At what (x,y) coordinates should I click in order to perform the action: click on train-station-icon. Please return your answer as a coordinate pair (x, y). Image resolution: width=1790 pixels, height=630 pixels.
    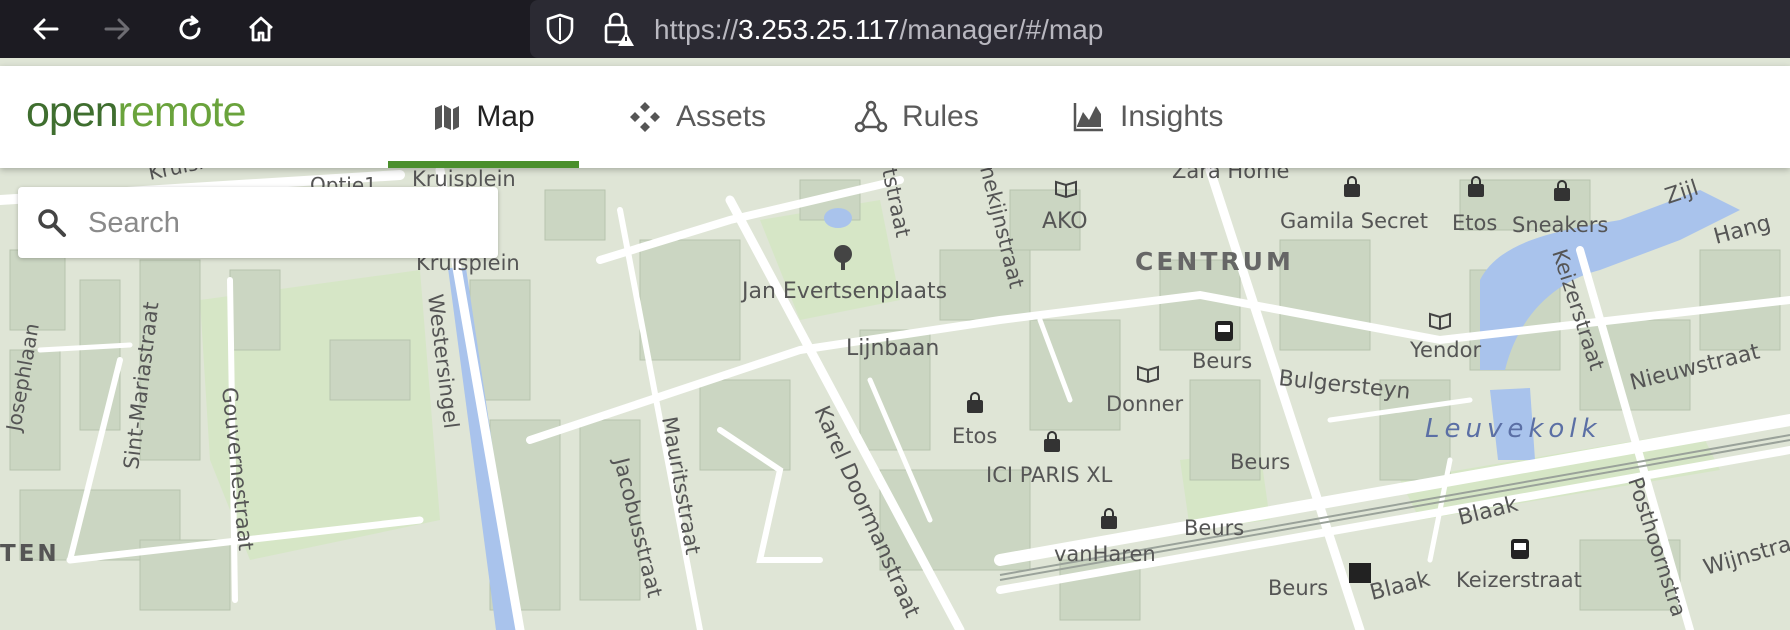
    Looking at the image, I should click on (1360, 573).